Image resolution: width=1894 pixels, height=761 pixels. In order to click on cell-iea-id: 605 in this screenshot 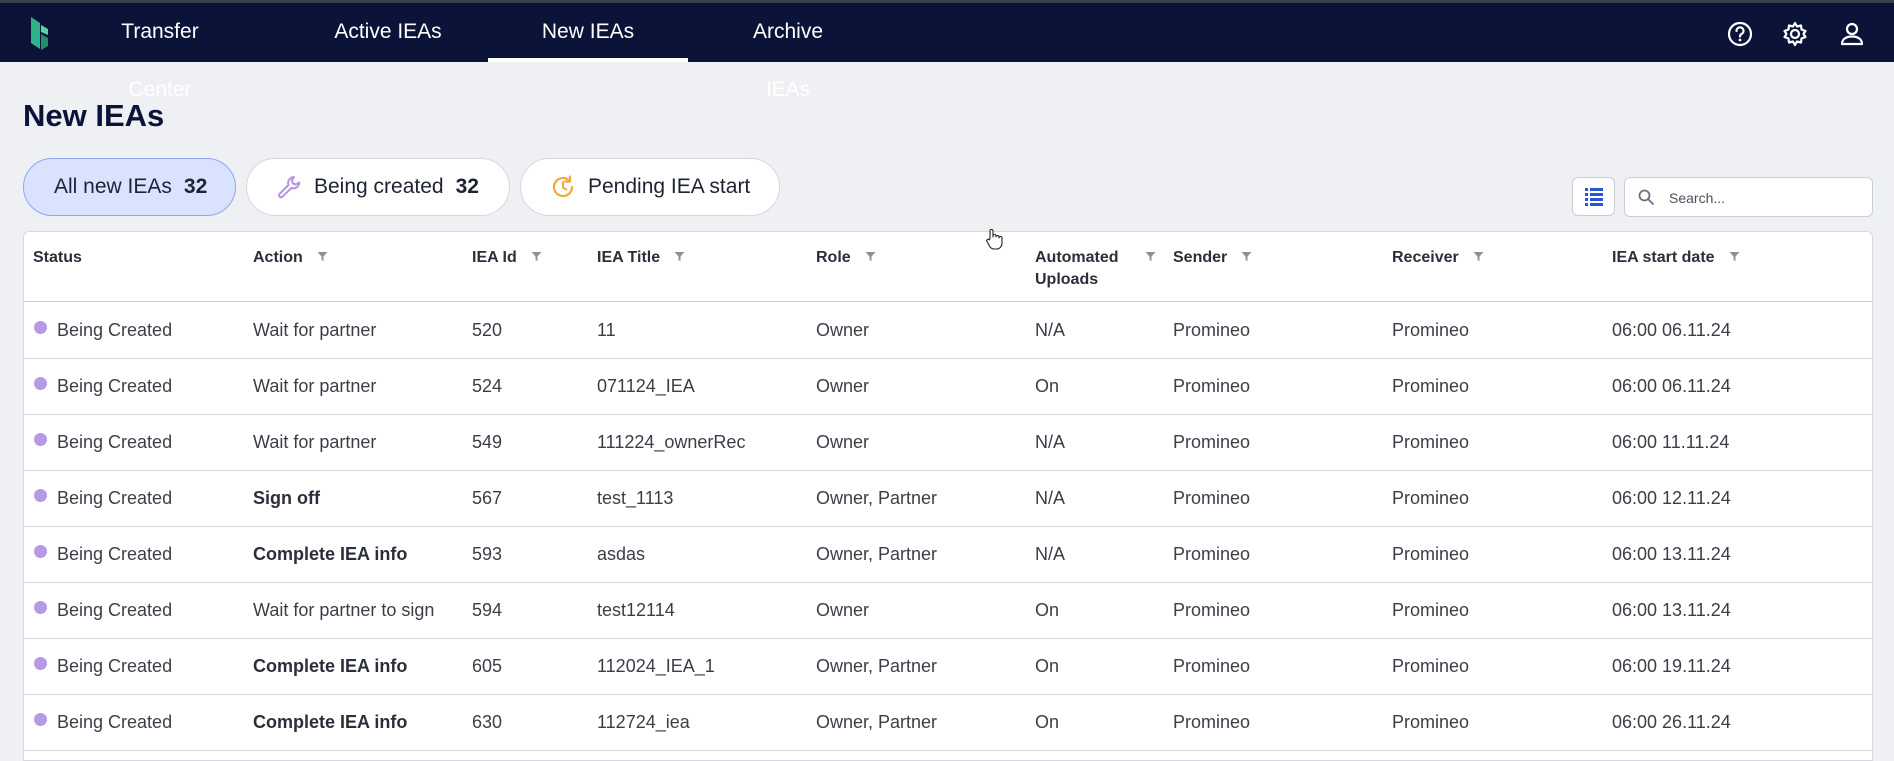, I will do `click(487, 666)`.